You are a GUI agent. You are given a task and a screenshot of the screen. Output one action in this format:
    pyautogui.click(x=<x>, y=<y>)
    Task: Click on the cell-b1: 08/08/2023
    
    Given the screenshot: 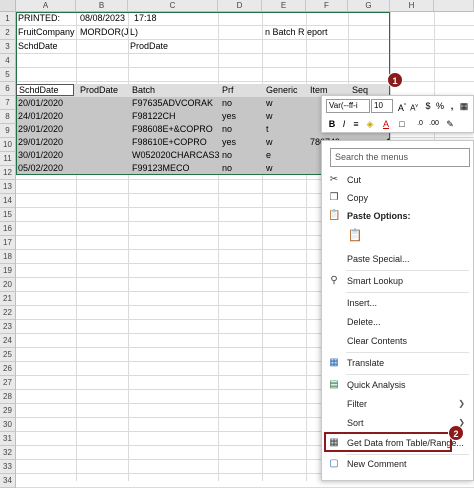 What is the action you would take?
    pyautogui.click(x=101, y=18)
    